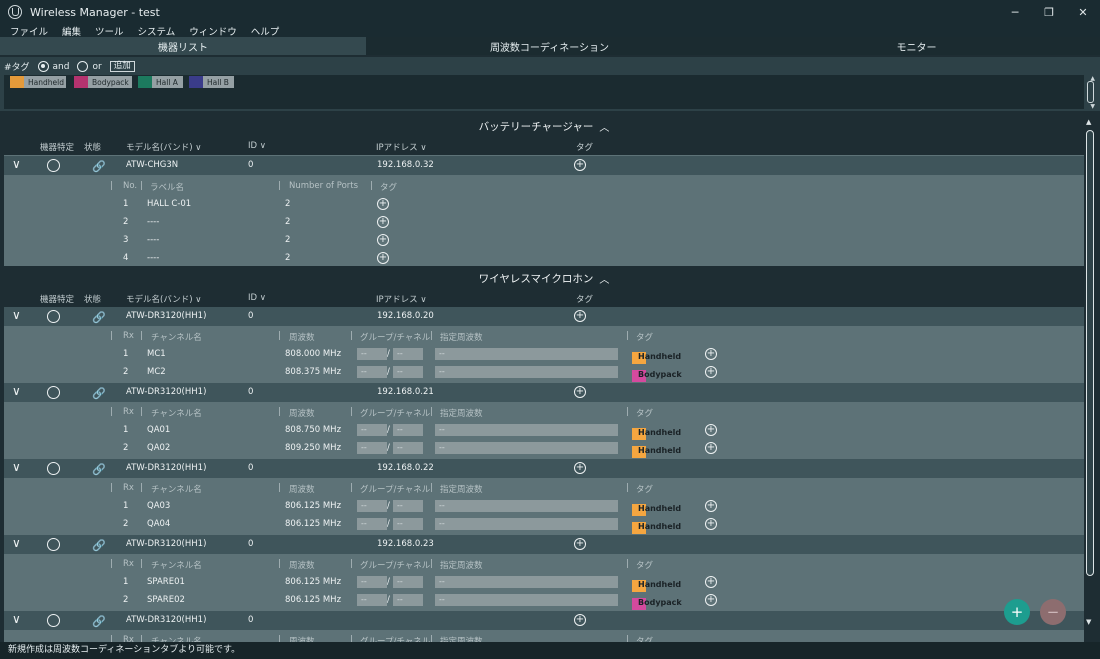 This screenshot has height=659, width=1100. I want to click on menu-help: ヘルプ, so click(265, 31).